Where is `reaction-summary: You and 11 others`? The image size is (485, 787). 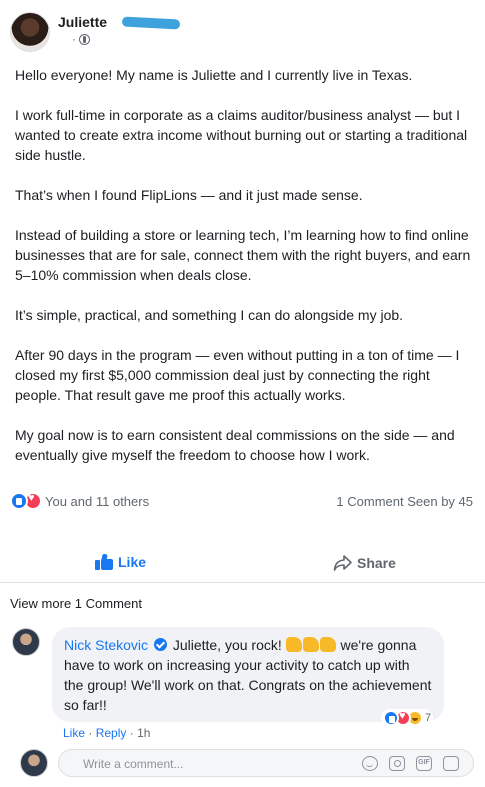 reaction-summary: You and 11 others is located at coordinates (79, 501).